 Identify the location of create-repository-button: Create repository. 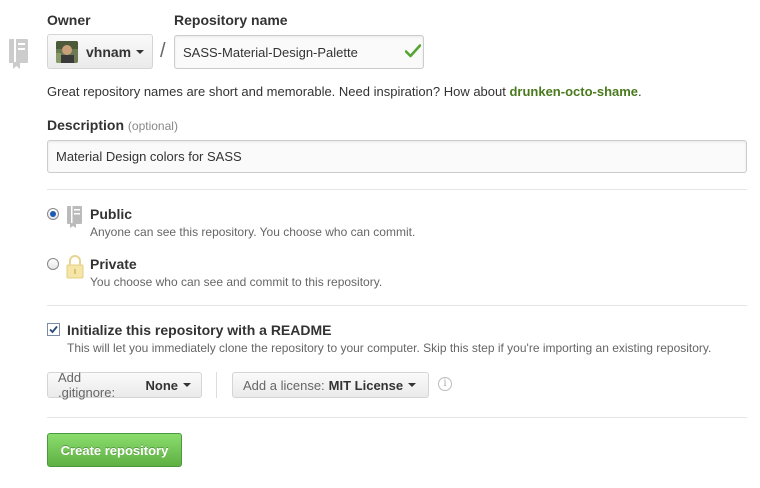
(114, 450).